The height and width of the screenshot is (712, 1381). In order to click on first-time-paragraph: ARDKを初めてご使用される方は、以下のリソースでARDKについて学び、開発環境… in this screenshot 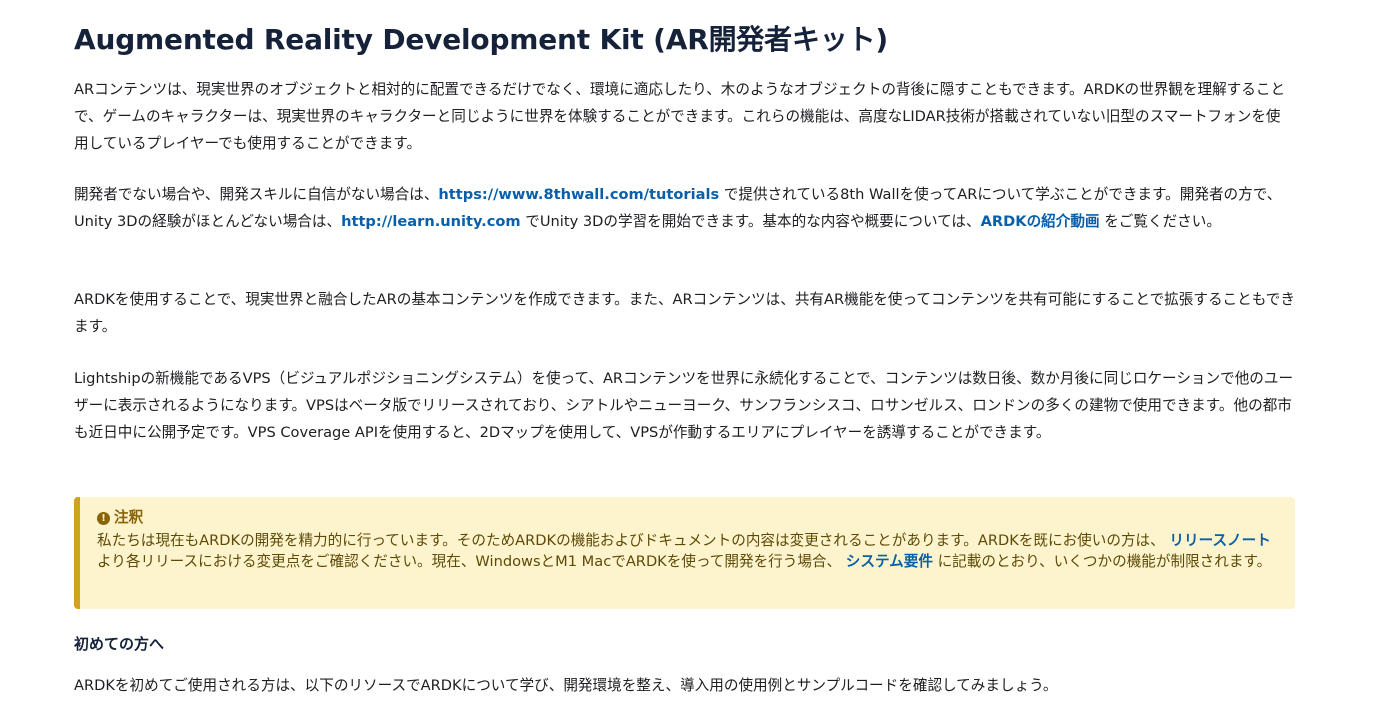, I will do `click(566, 685)`.